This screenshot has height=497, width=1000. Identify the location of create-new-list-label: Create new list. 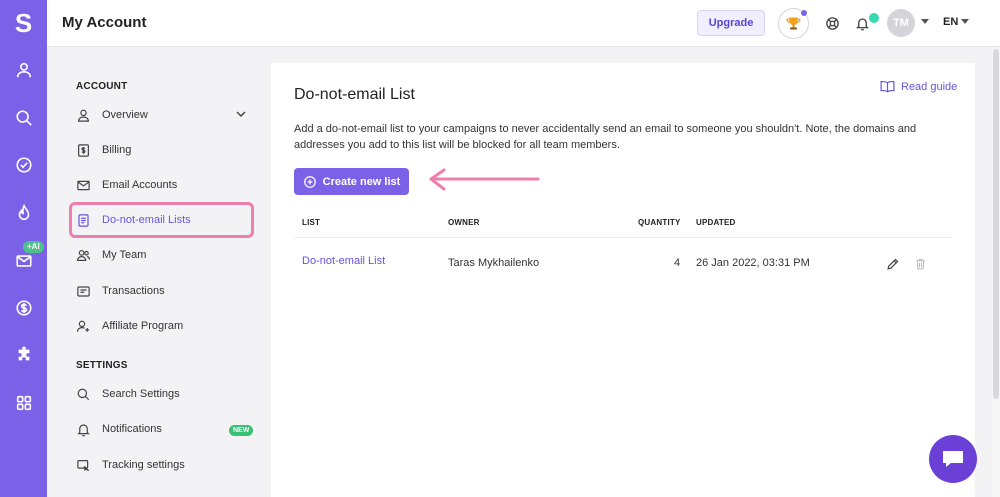
(361, 181).